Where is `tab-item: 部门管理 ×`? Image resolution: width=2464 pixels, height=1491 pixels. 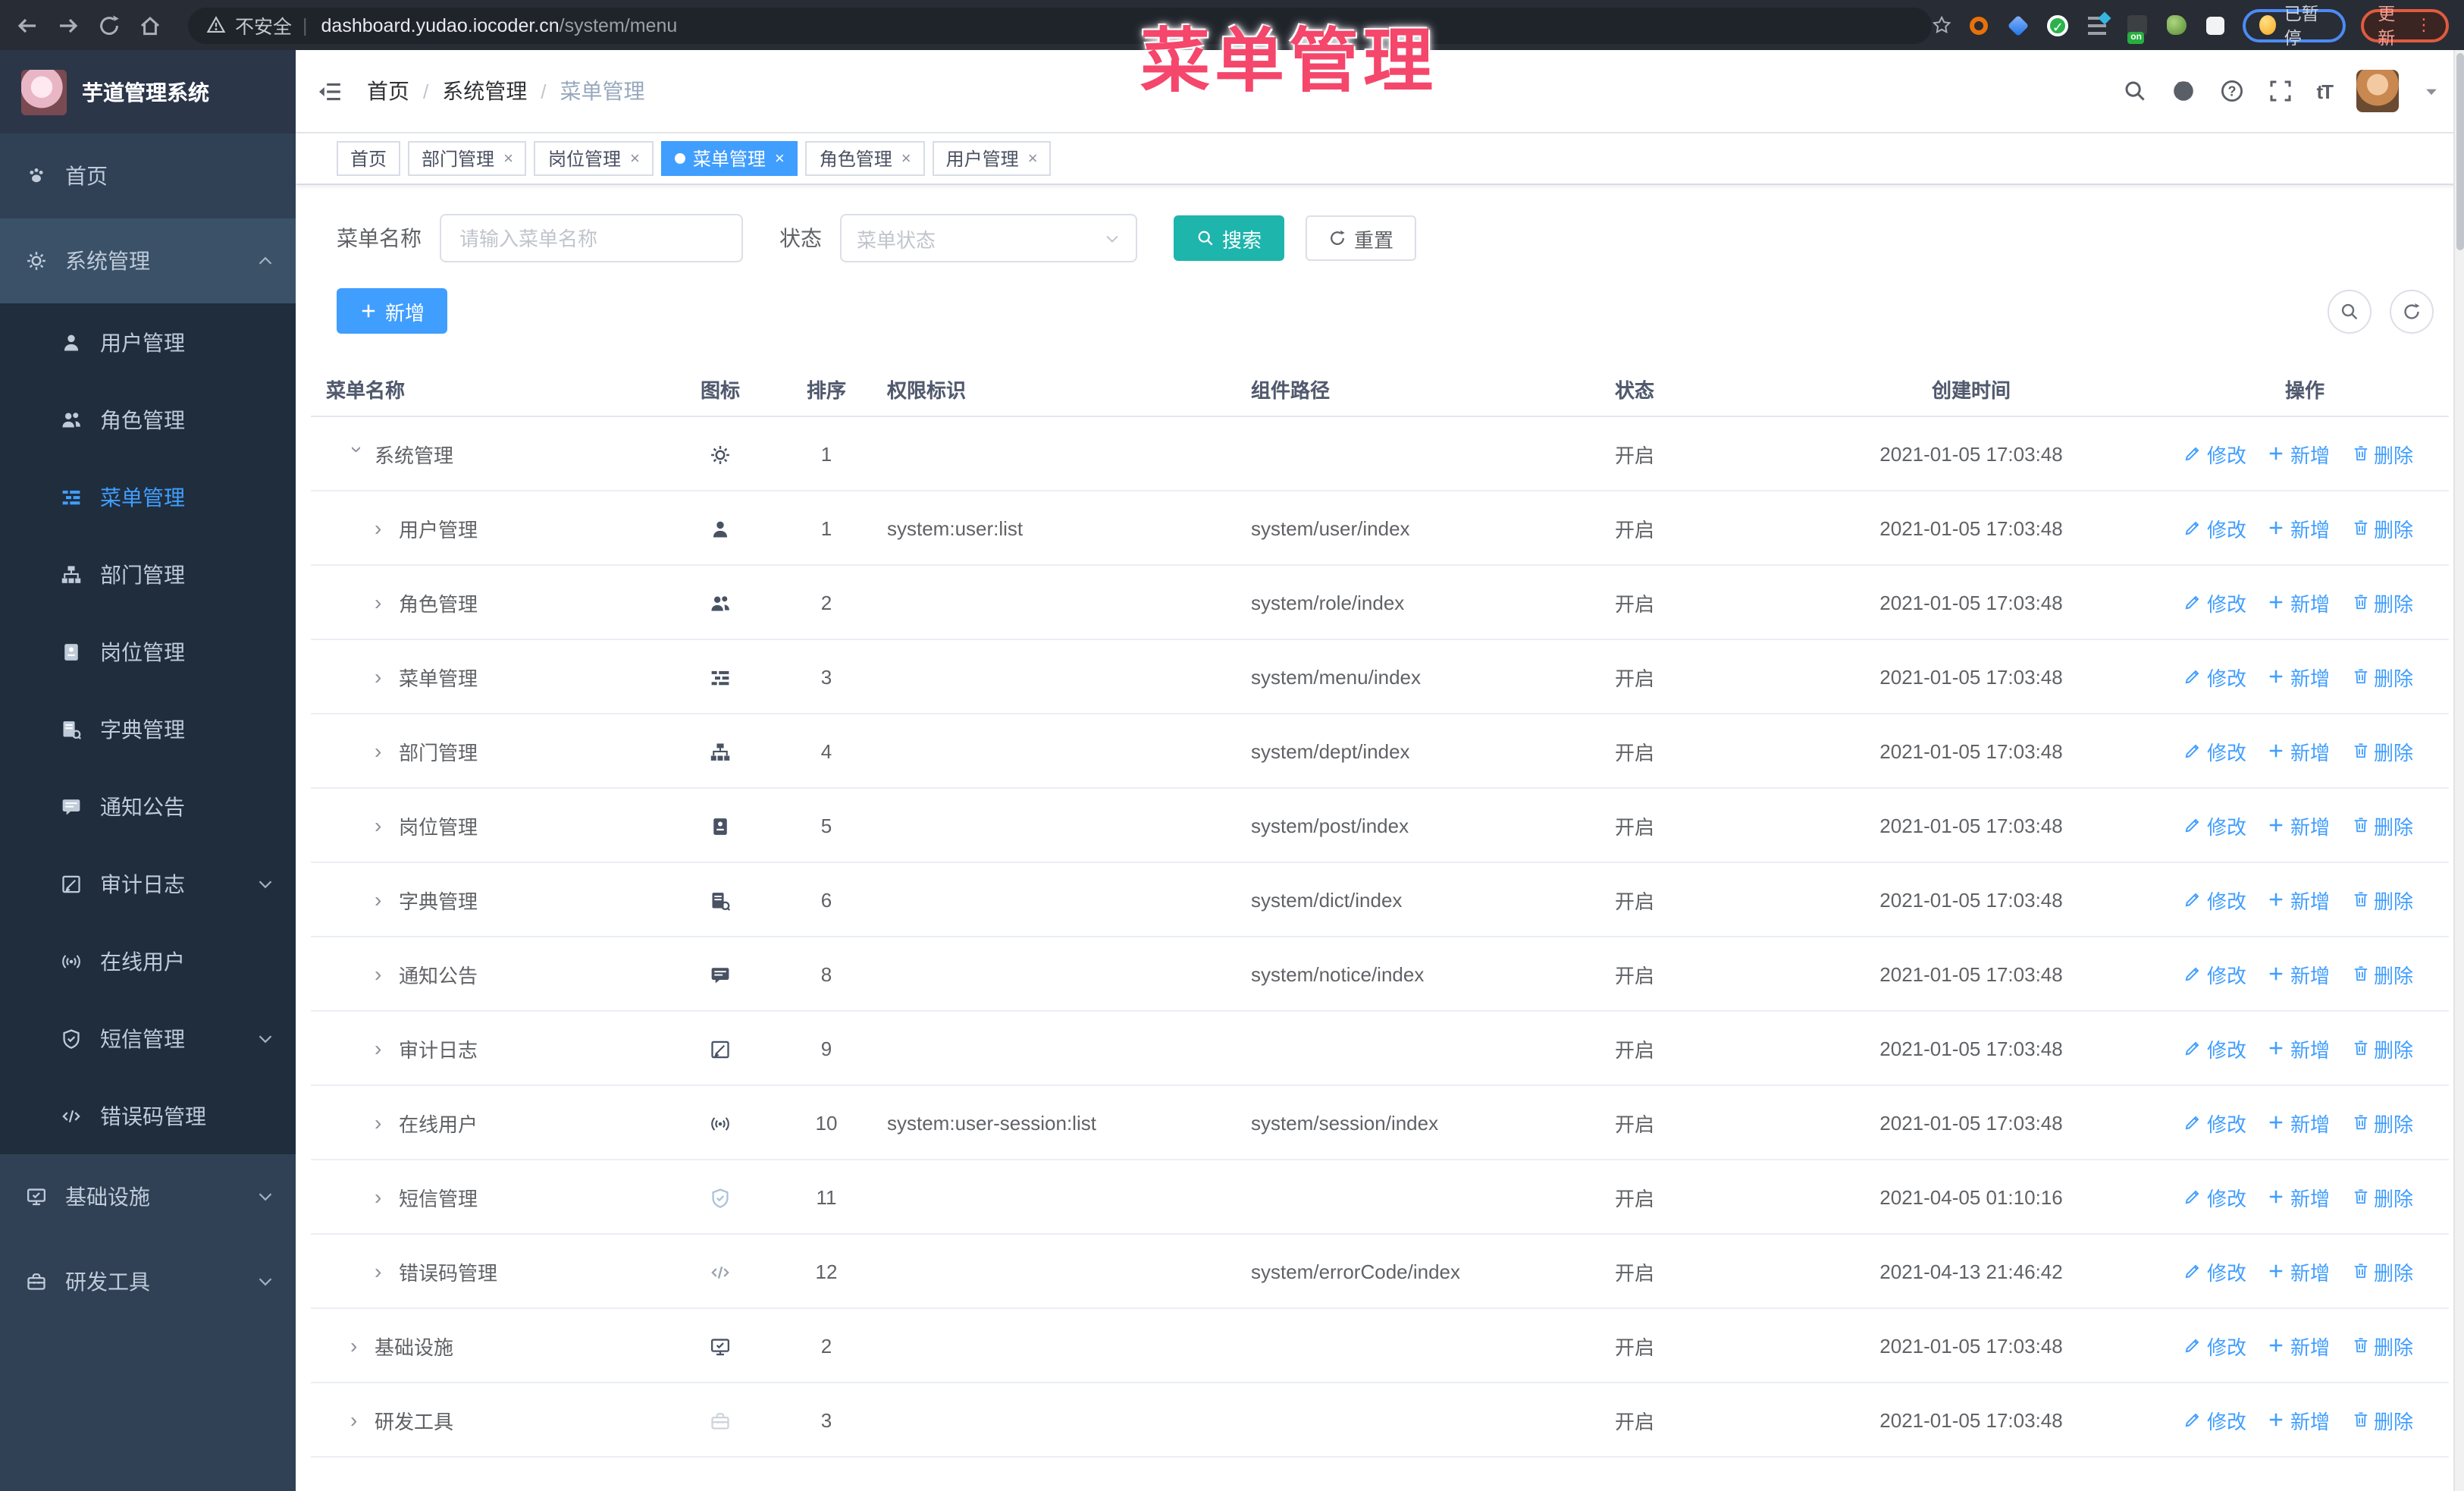 tab-item: 部门管理 × is located at coordinates (468, 158).